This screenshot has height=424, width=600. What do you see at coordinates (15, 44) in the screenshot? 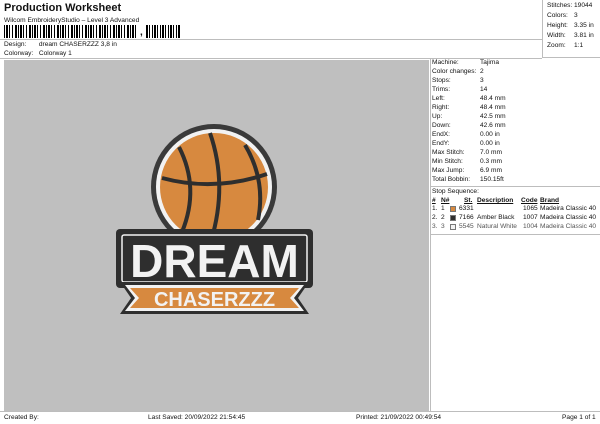
I see `design-label: Design:` at bounding box center [15, 44].